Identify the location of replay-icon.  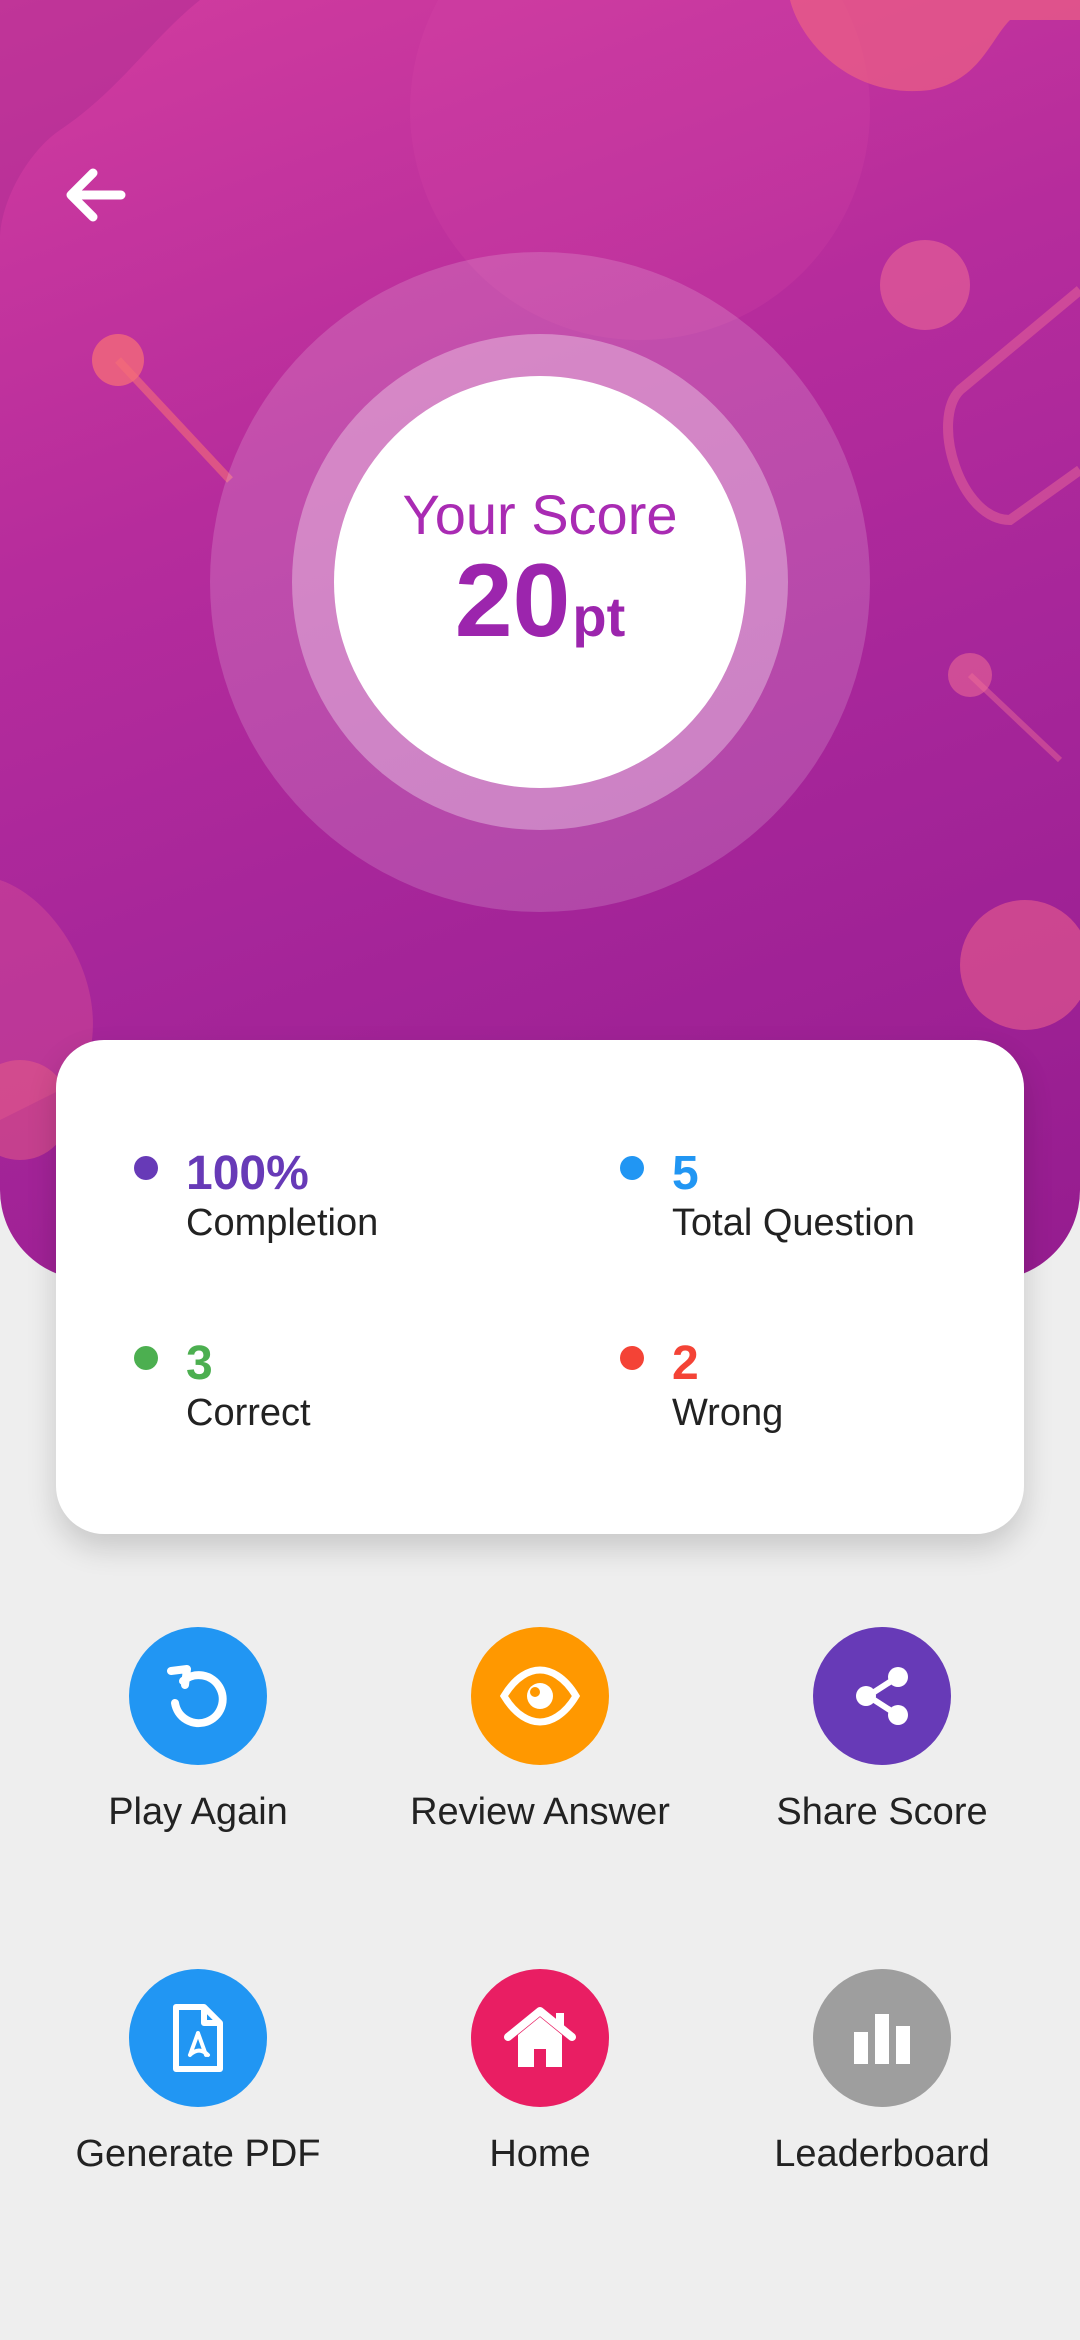
(197, 1696).